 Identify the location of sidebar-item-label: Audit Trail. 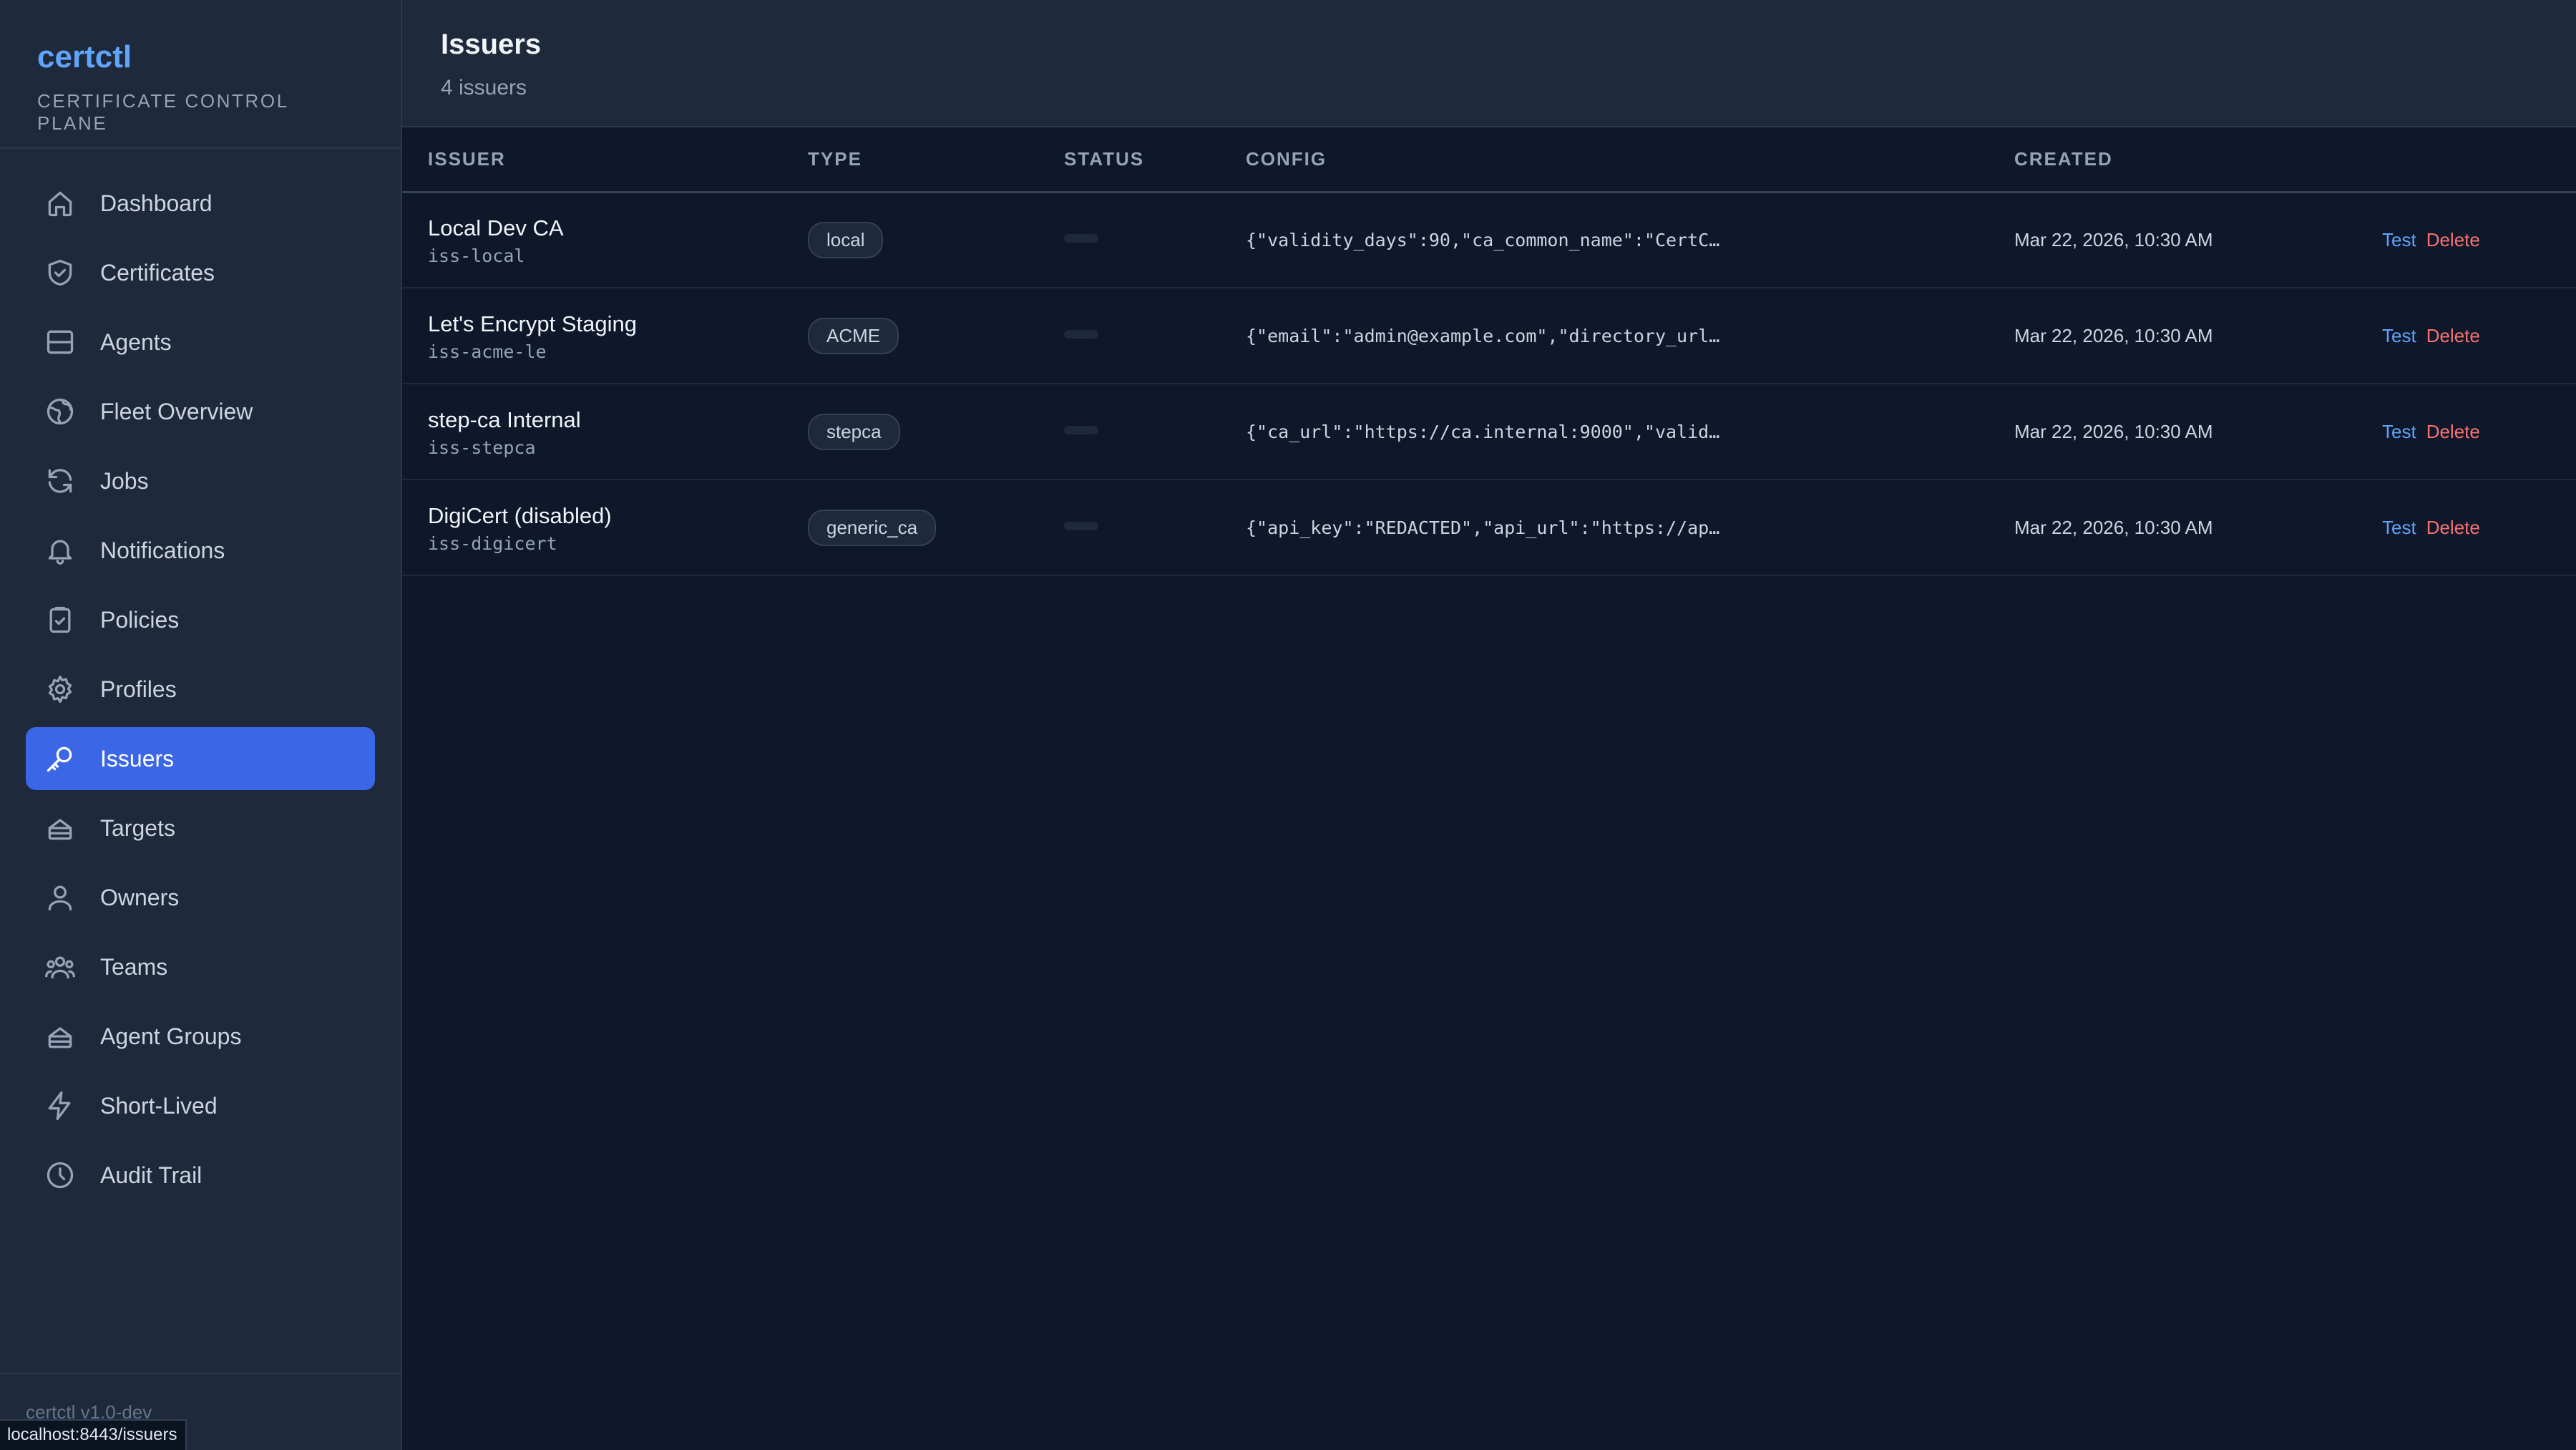
(151, 1175).